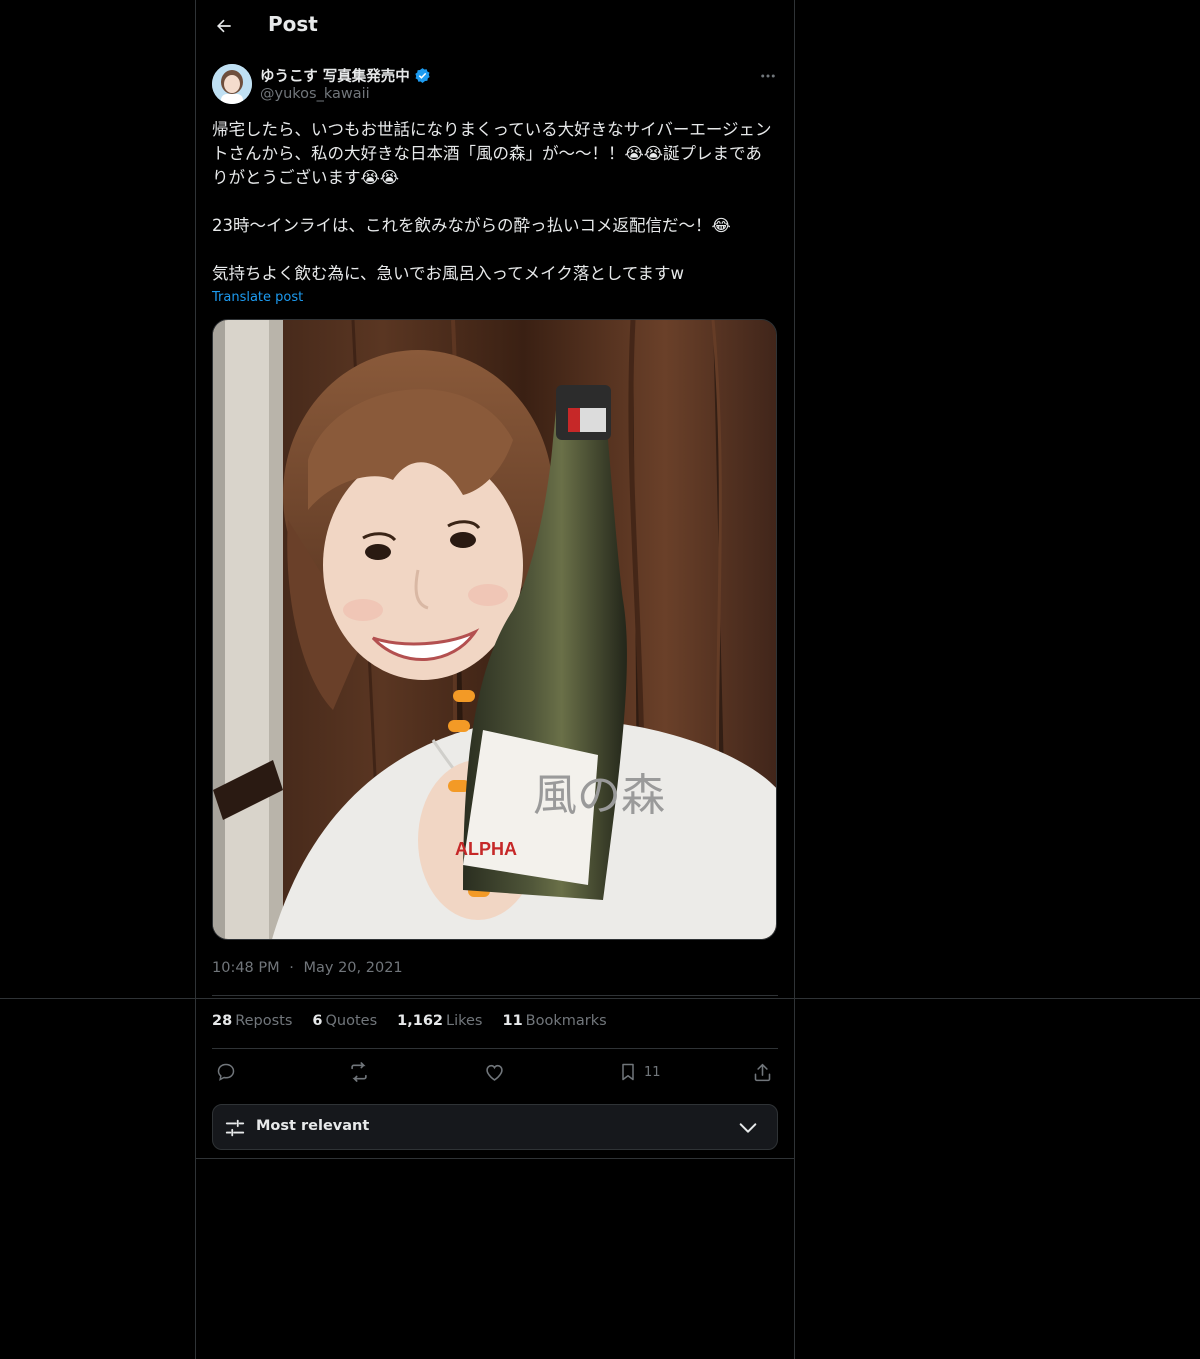 The height and width of the screenshot is (1359, 1200). I want to click on share-icon, so click(762, 1072).